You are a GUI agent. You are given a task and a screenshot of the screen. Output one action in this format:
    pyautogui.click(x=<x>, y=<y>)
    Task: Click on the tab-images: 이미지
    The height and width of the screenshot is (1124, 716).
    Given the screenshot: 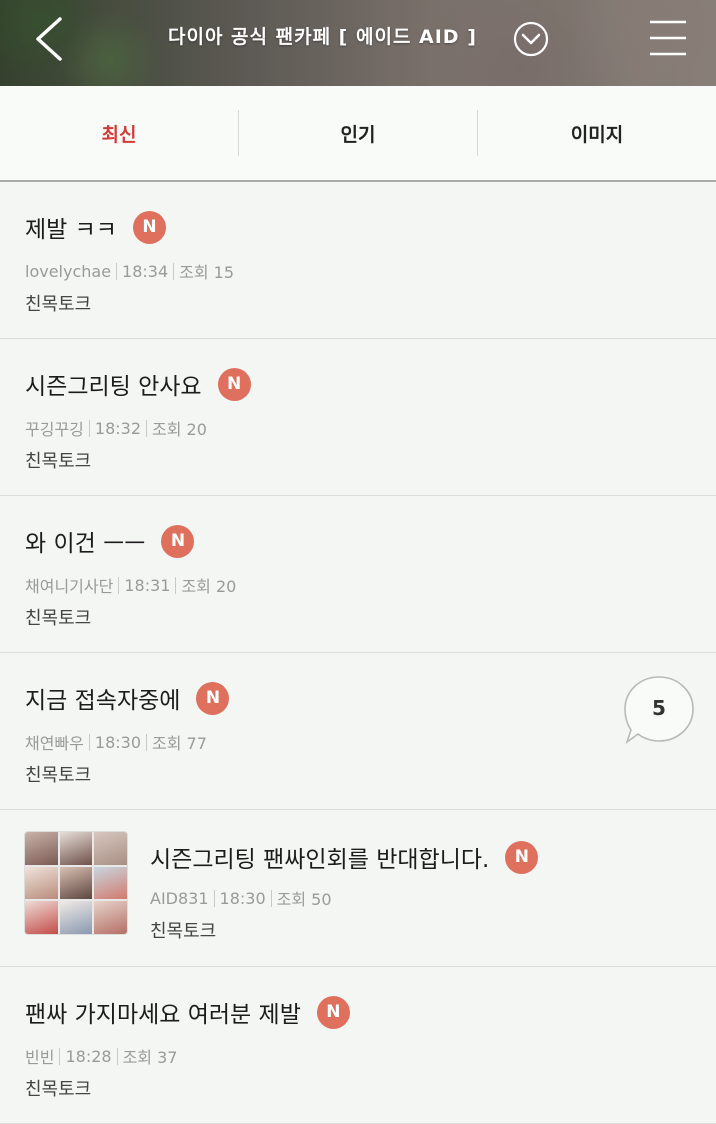 What is the action you would take?
    pyautogui.click(x=597, y=133)
    